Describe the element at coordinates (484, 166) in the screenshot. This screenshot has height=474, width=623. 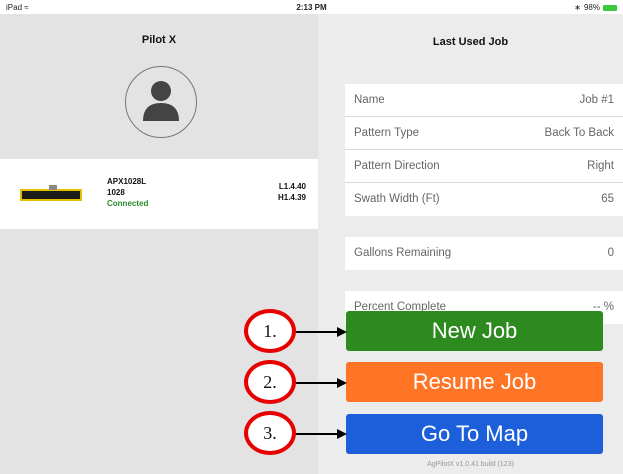
I see `job-info-row: Pattern Direction Right` at that location.